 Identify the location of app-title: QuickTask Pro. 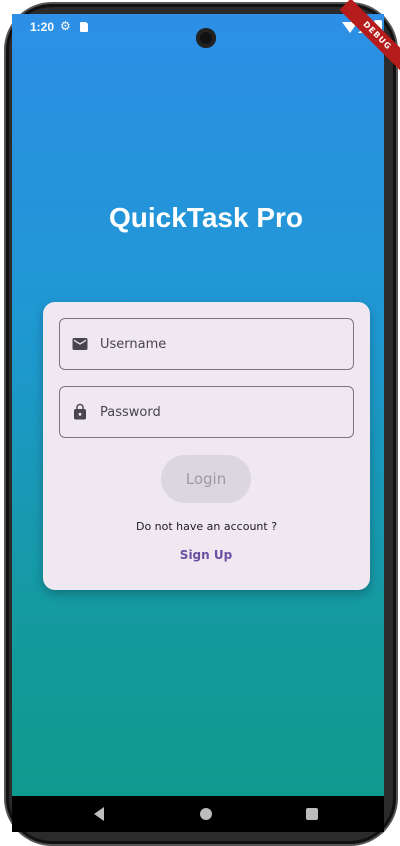
(205, 217).